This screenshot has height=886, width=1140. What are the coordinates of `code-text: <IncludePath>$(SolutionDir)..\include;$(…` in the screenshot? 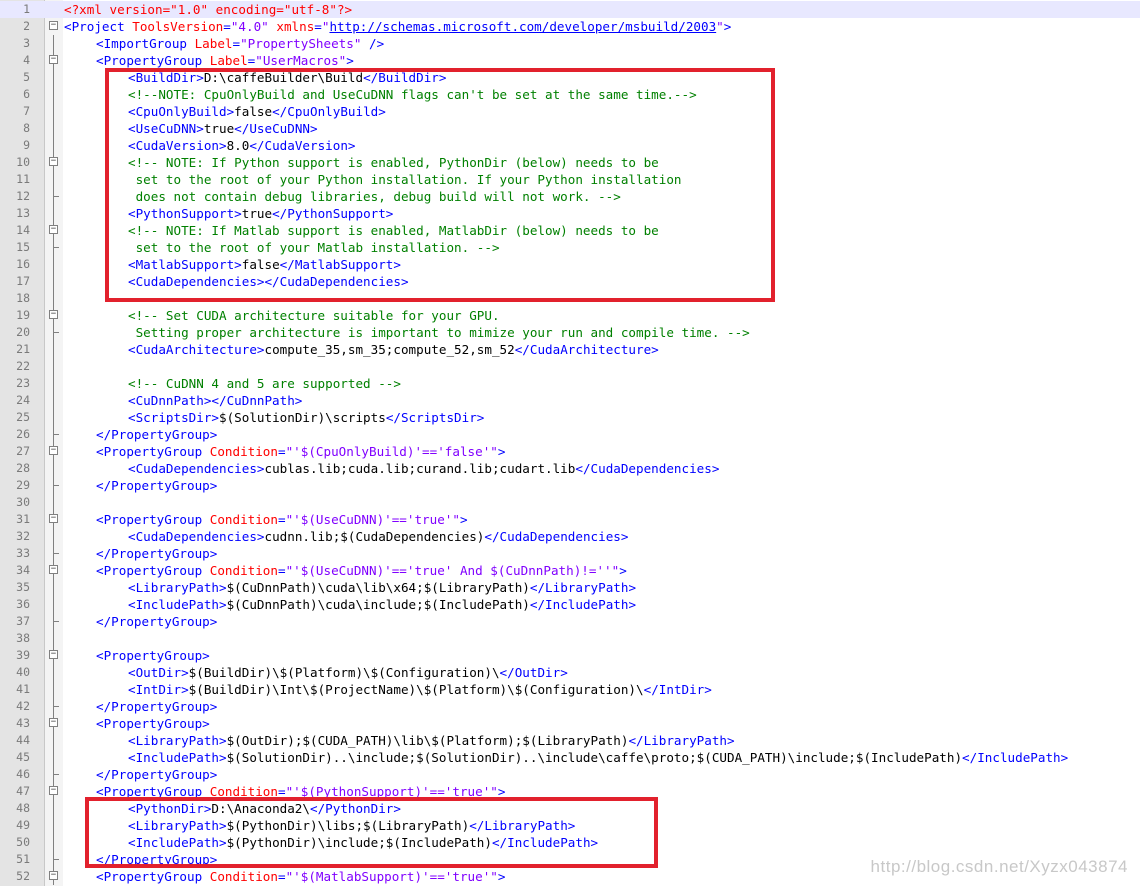 It's located at (598, 757).